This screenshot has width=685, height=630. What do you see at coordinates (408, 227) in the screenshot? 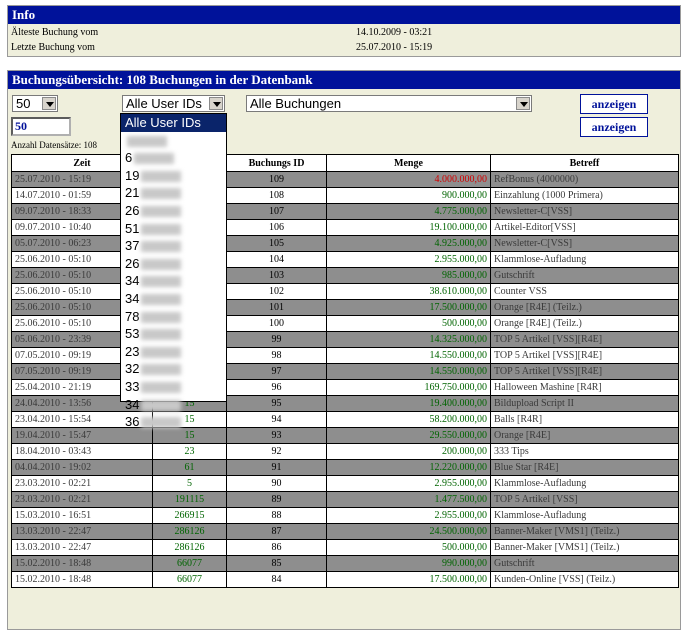
I see `cell-menge: 19.100.000,00` at bounding box center [408, 227].